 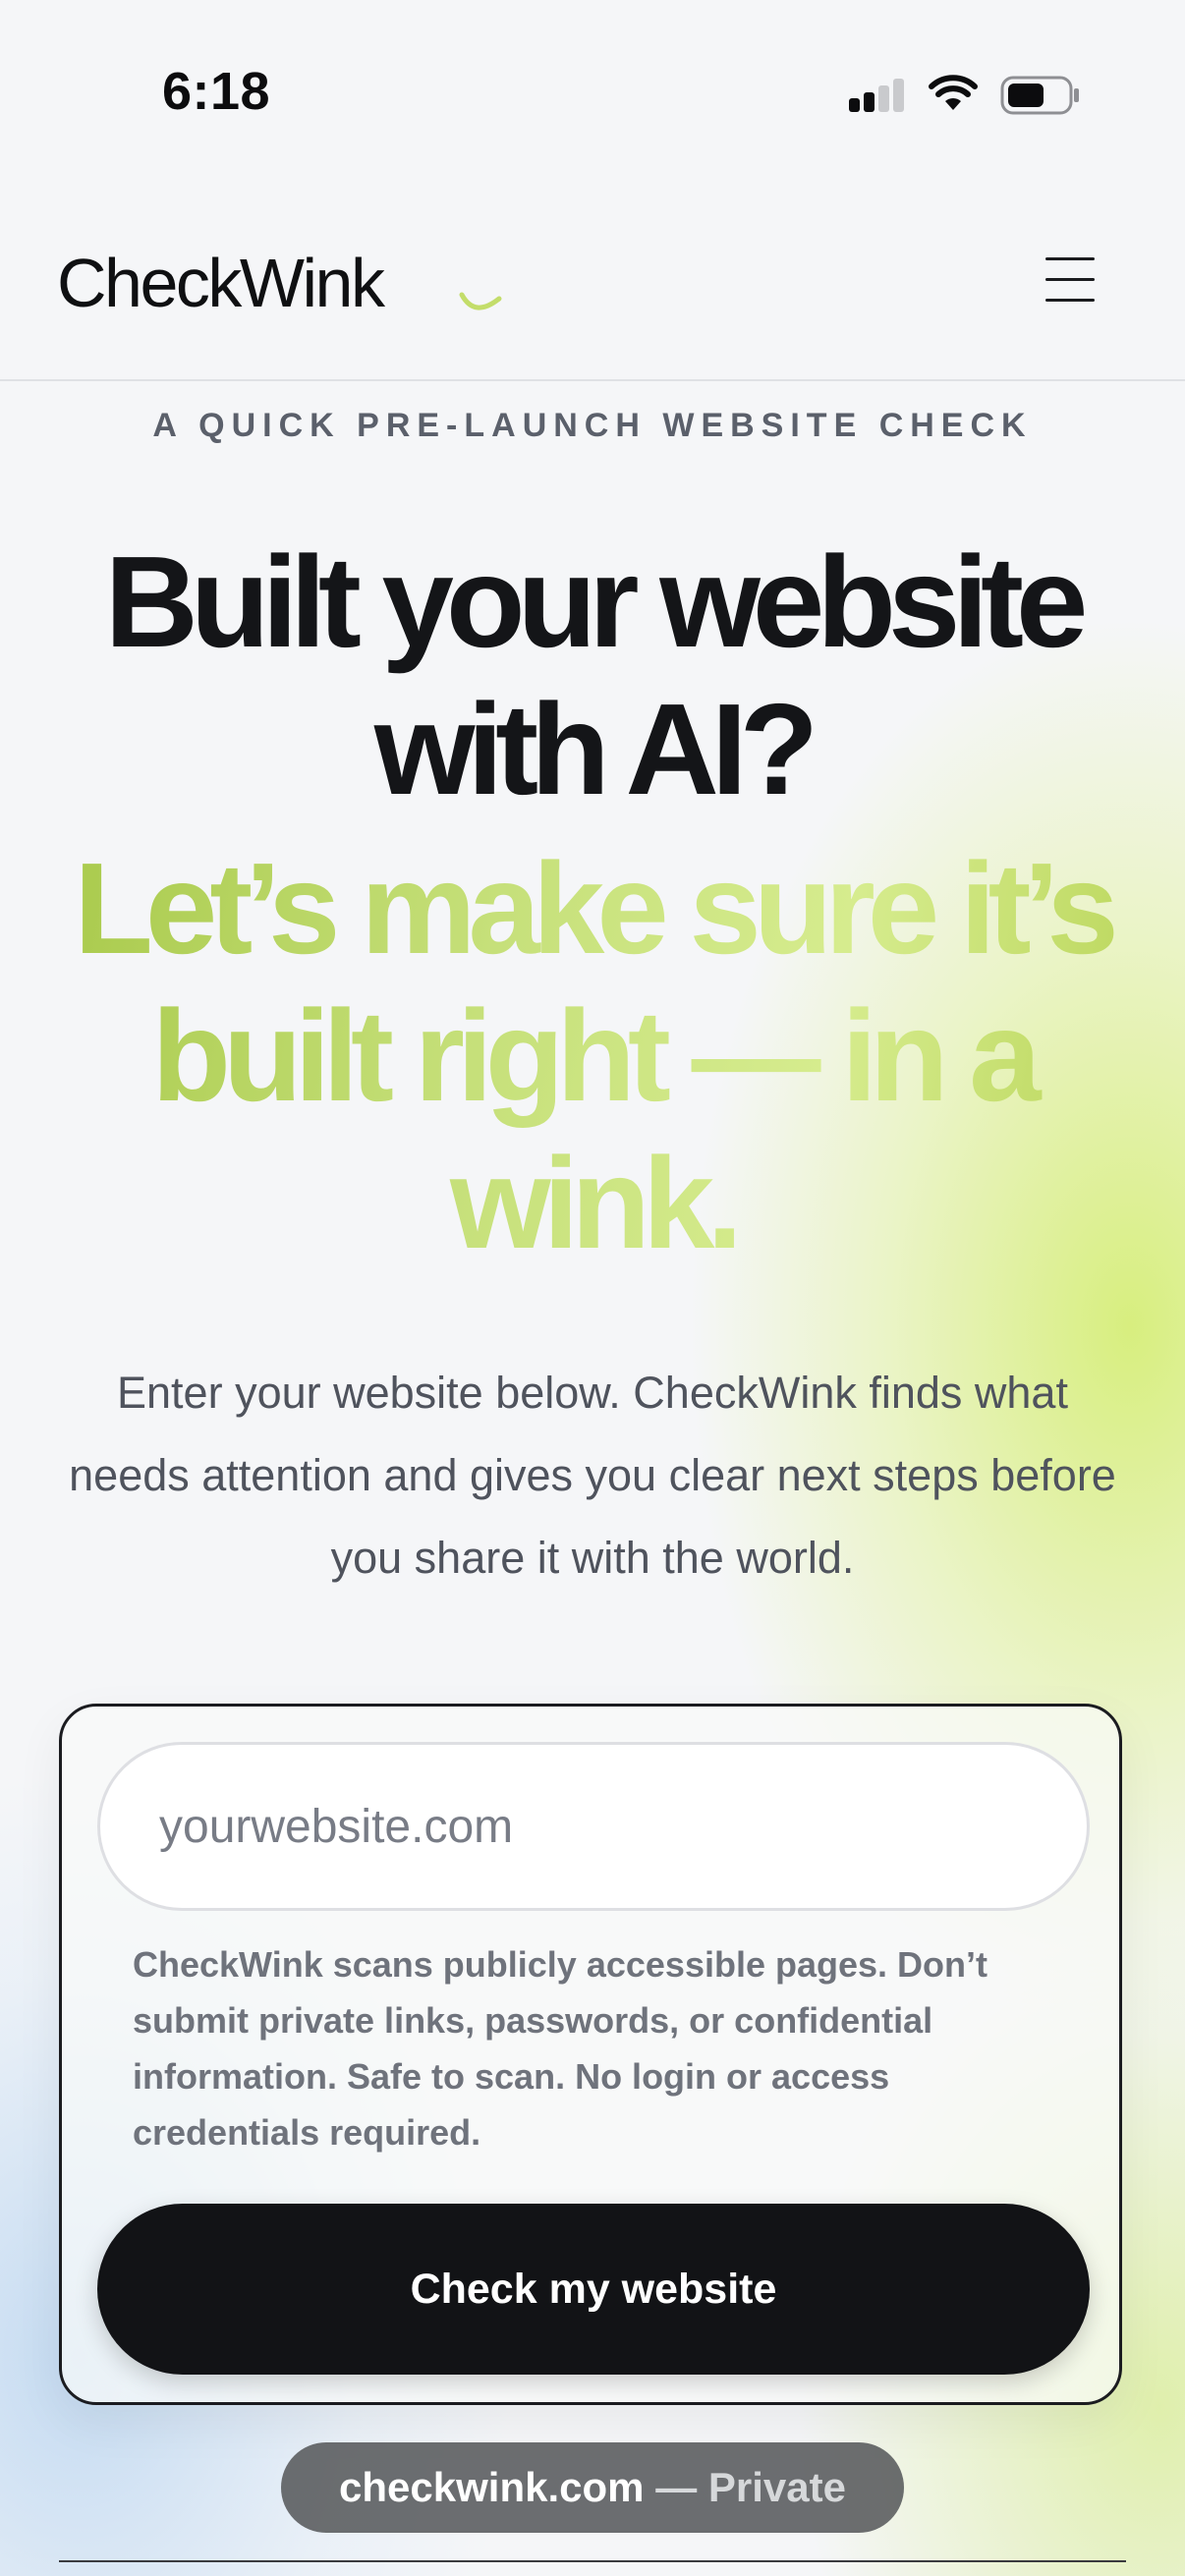 I want to click on hamburger-menu-icon, so click(x=1072, y=281).